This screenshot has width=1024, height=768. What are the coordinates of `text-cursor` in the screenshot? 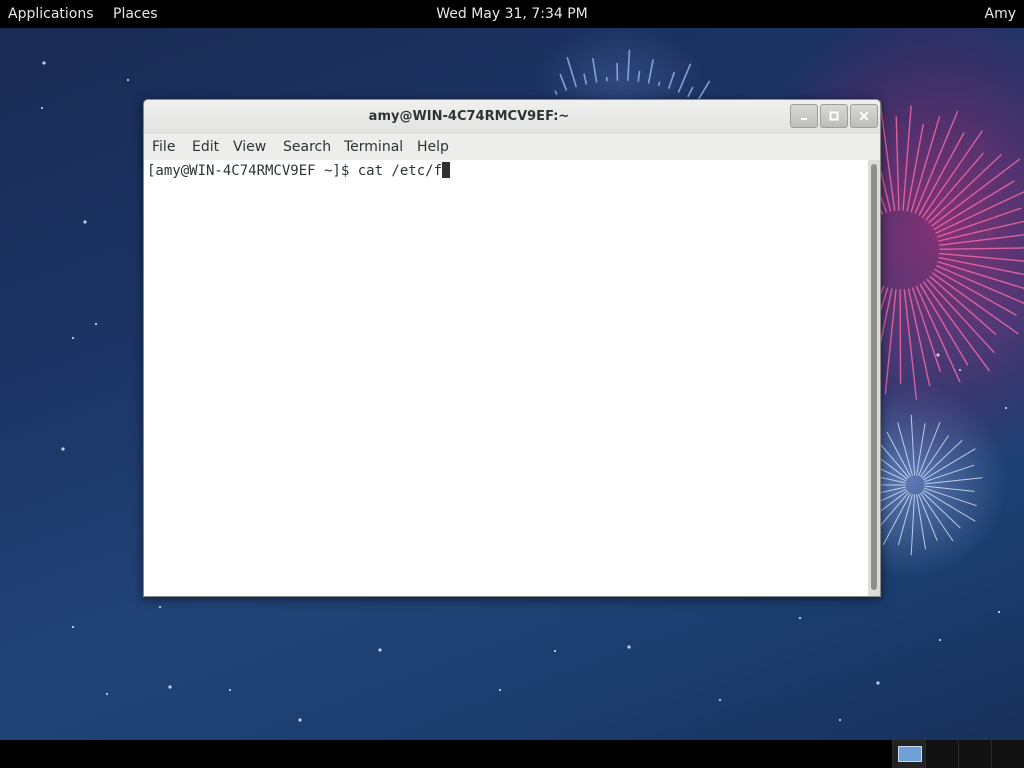 It's located at (446, 170).